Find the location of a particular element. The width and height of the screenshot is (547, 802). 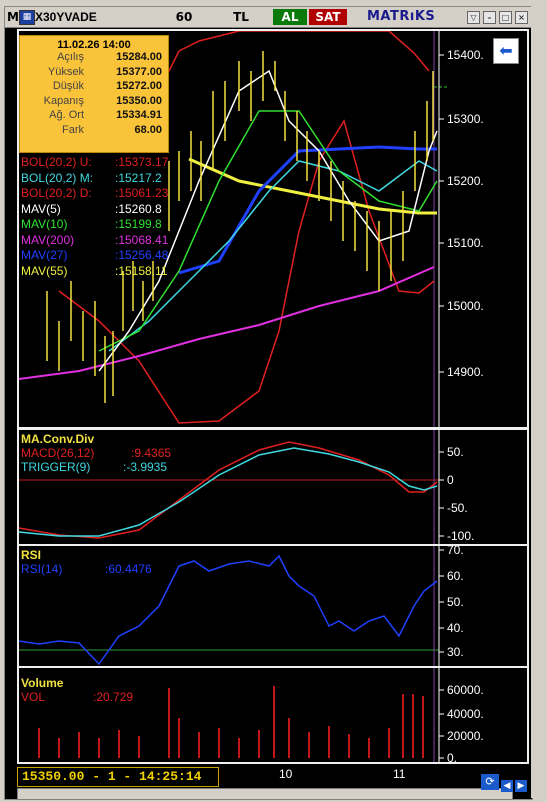

volume-title: Volume is located at coordinates (42, 683).